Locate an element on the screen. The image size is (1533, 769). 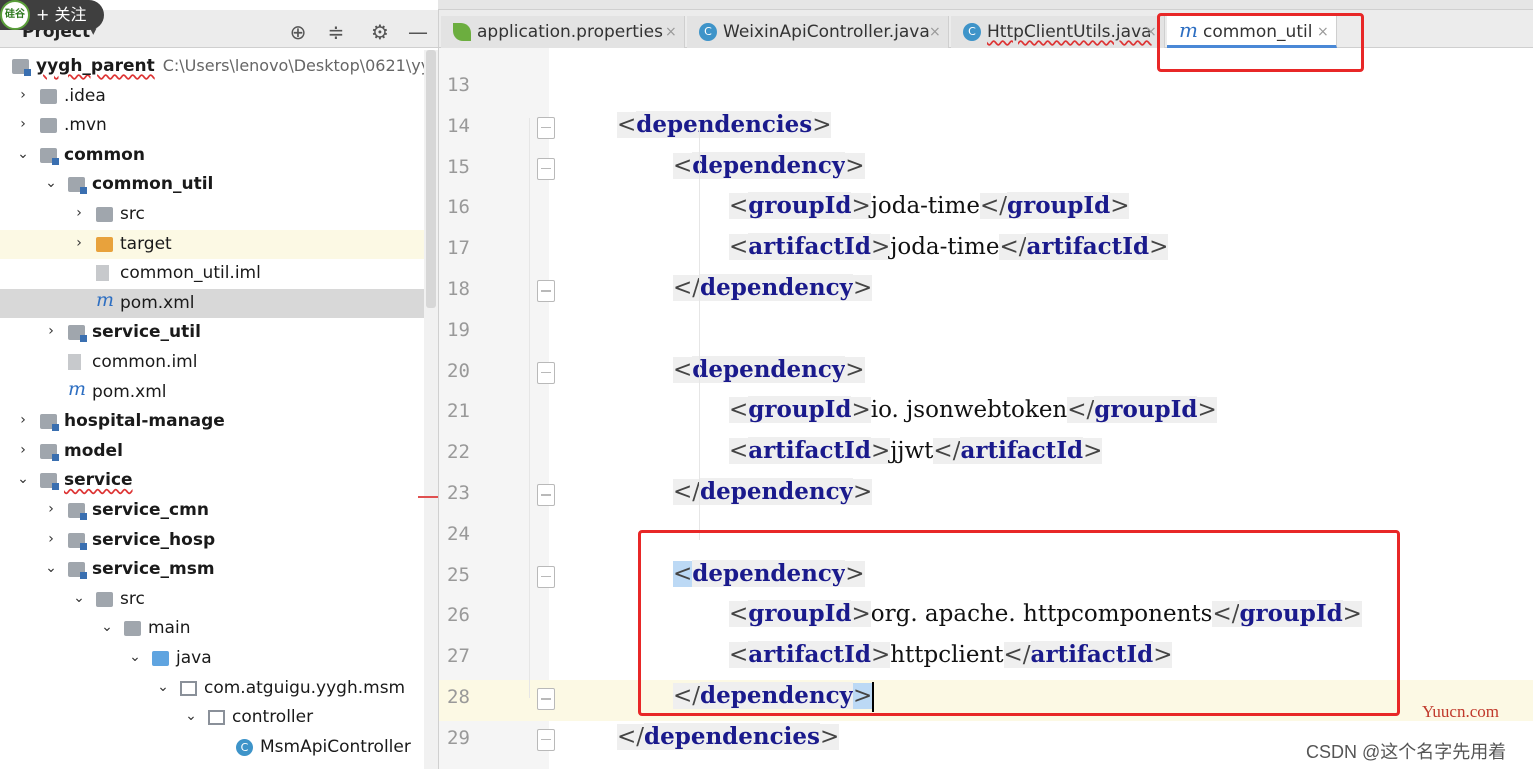
tree-item: › .idea is located at coordinates (219, 96).